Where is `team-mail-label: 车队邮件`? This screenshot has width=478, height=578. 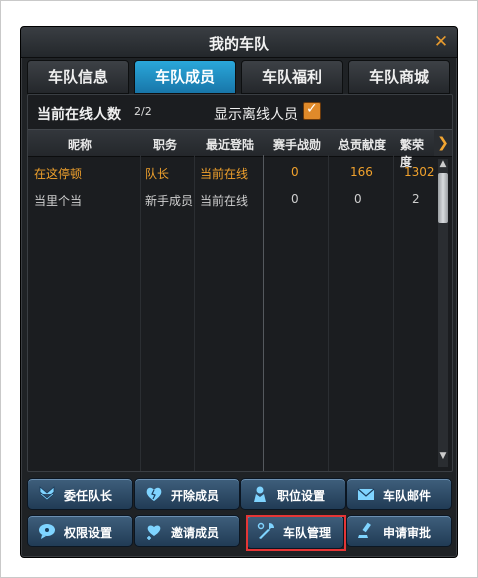
team-mail-label: 车队邮件 is located at coordinates (407, 496).